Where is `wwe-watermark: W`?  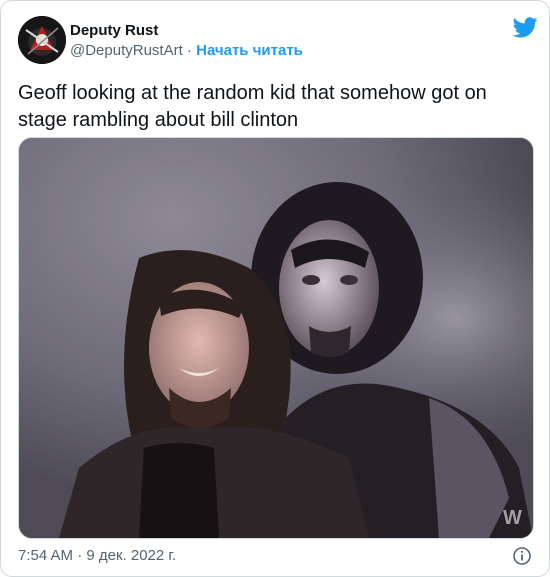
wwe-watermark: W is located at coordinates (512, 518).